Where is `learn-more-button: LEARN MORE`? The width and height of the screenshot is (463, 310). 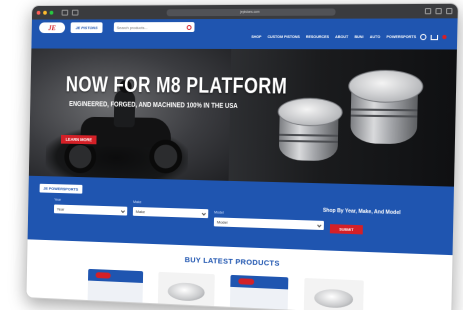
learn-more-button: LEARN MORE is located at coordinates (78, 139).